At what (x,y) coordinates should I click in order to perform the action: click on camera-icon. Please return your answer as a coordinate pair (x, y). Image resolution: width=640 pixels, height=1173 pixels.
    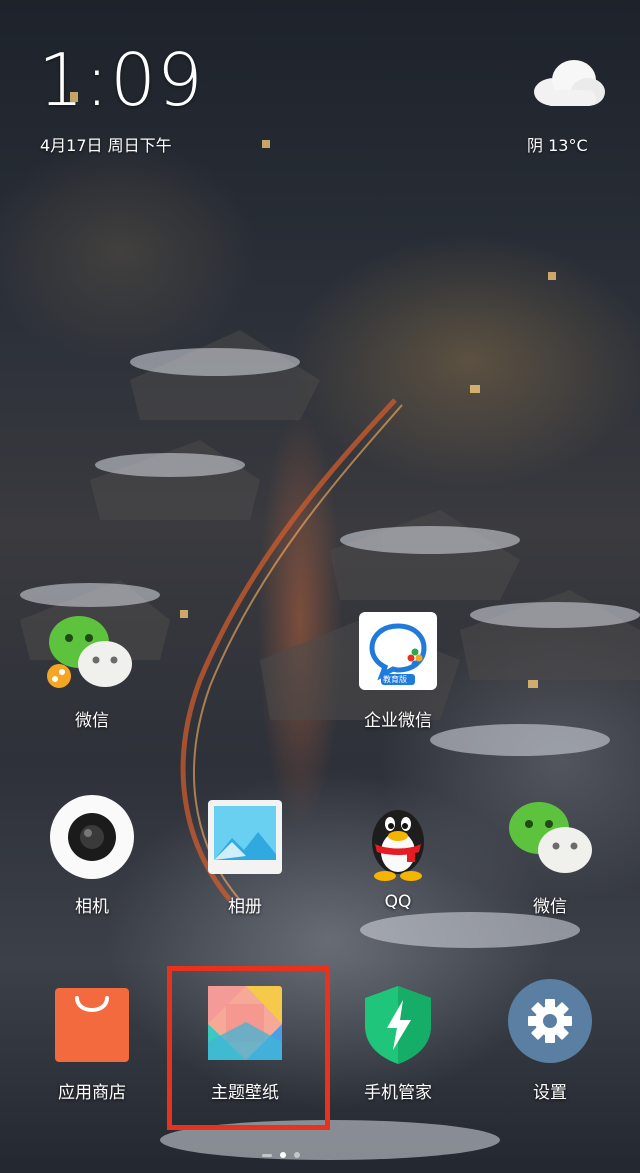
    Looking at the image, I should click on (92, 837).